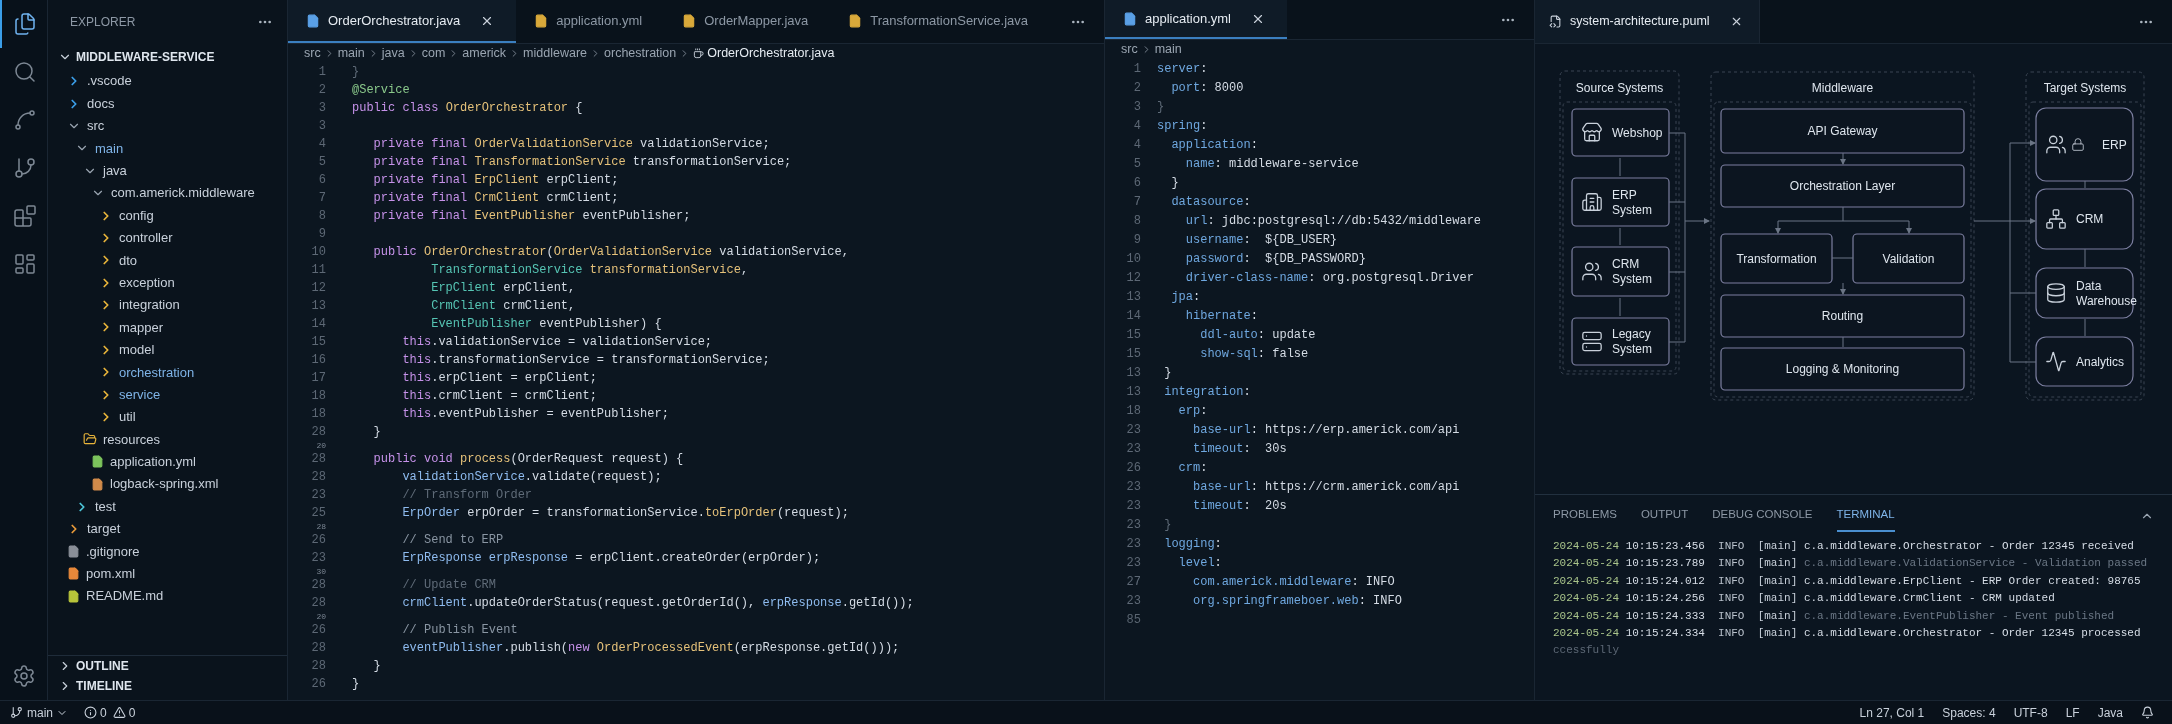 Image resolution: width=2172 pixels, height=724 pixels. Describe the element at coordinates (40, 712) in the screenshot. I see `branch-name: main` at that location.